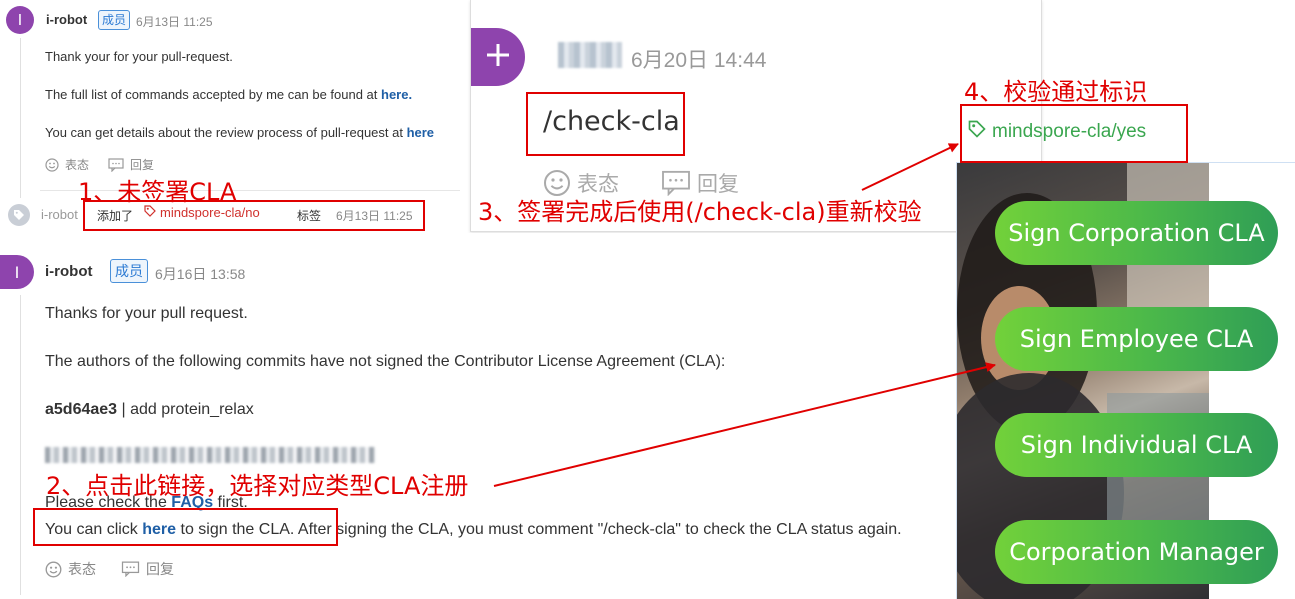 The width and height of the screenshot is (1295, 599). I want to click on avatar, so click(498, 57).